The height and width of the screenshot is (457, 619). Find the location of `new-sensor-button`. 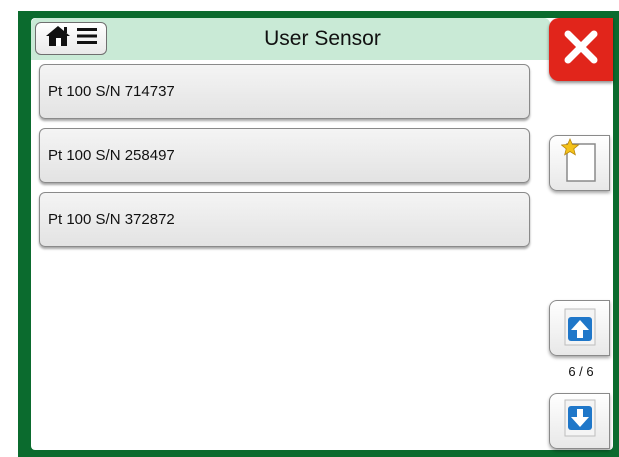

new-sensor-button is located at coordinates (579, 163).